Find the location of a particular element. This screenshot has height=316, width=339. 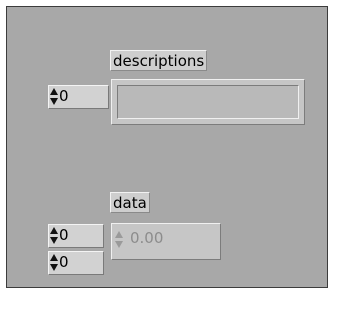

data-numeric-element-disabled: 0.00 is located at coordinates (166, 241).